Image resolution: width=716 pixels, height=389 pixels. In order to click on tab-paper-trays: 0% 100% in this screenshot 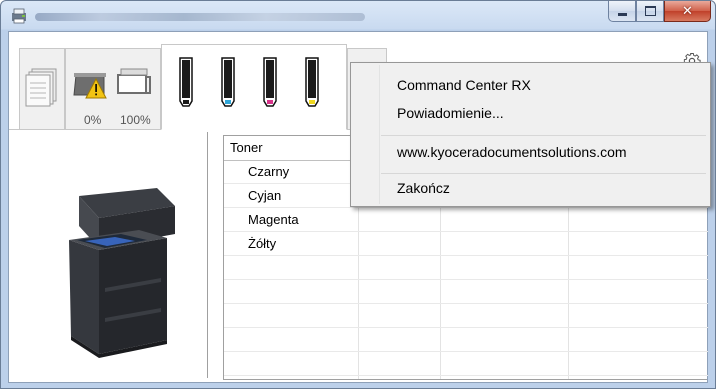, I will do `click(113, 89)`.